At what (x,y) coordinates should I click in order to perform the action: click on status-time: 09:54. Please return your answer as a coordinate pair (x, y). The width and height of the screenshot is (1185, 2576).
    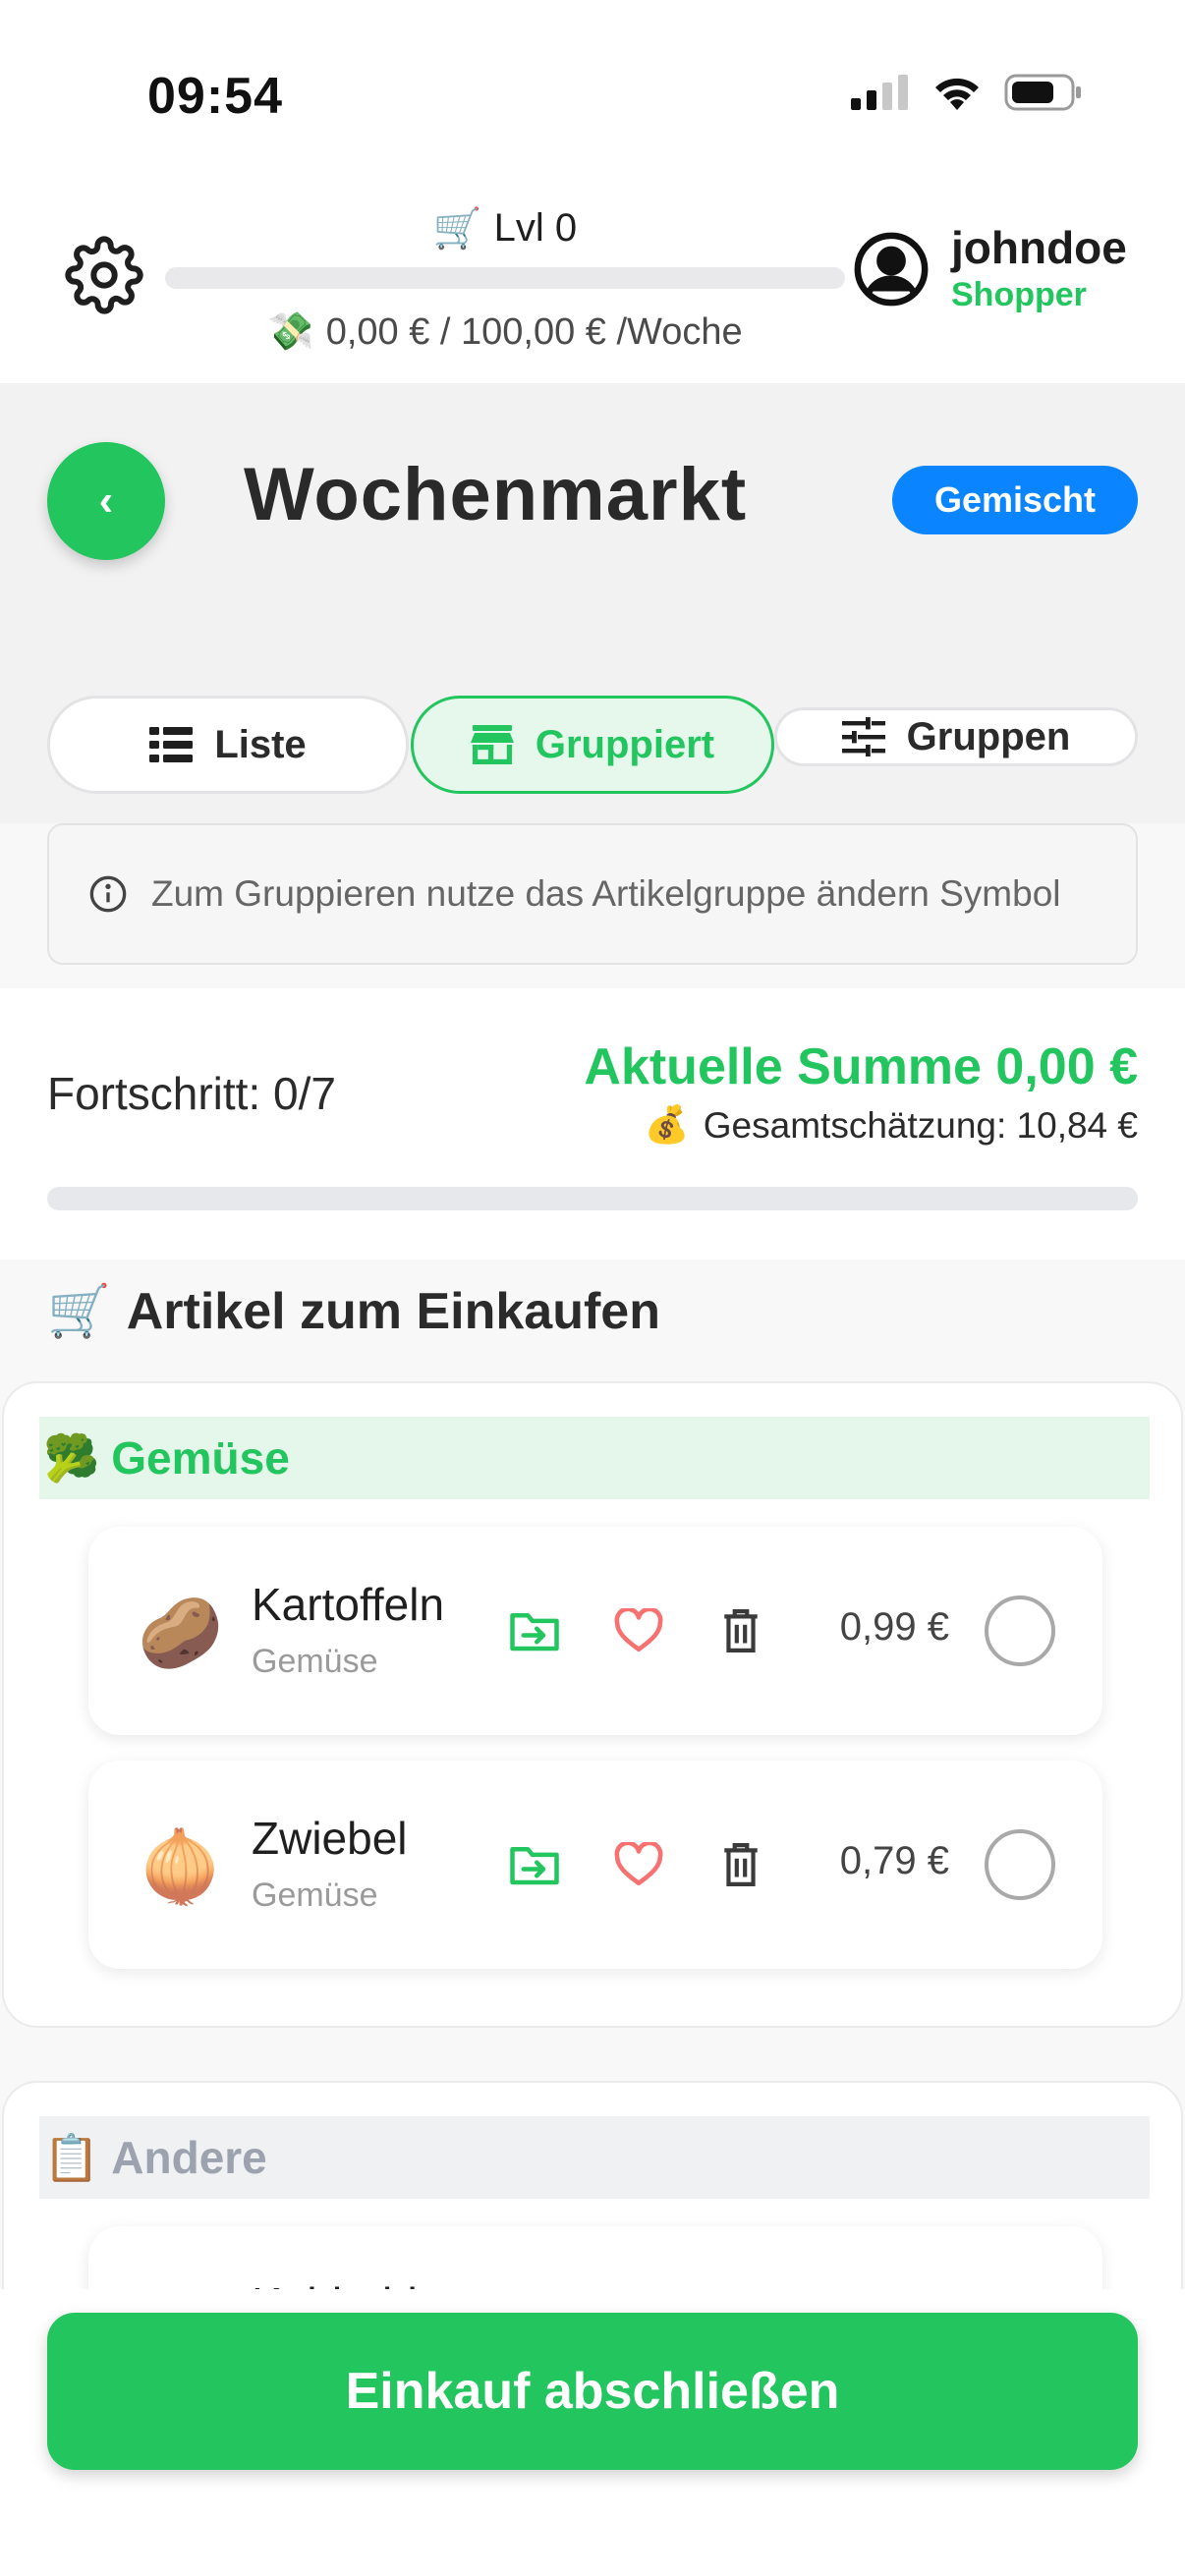
    Looking at the image, I should click on (215, 96).